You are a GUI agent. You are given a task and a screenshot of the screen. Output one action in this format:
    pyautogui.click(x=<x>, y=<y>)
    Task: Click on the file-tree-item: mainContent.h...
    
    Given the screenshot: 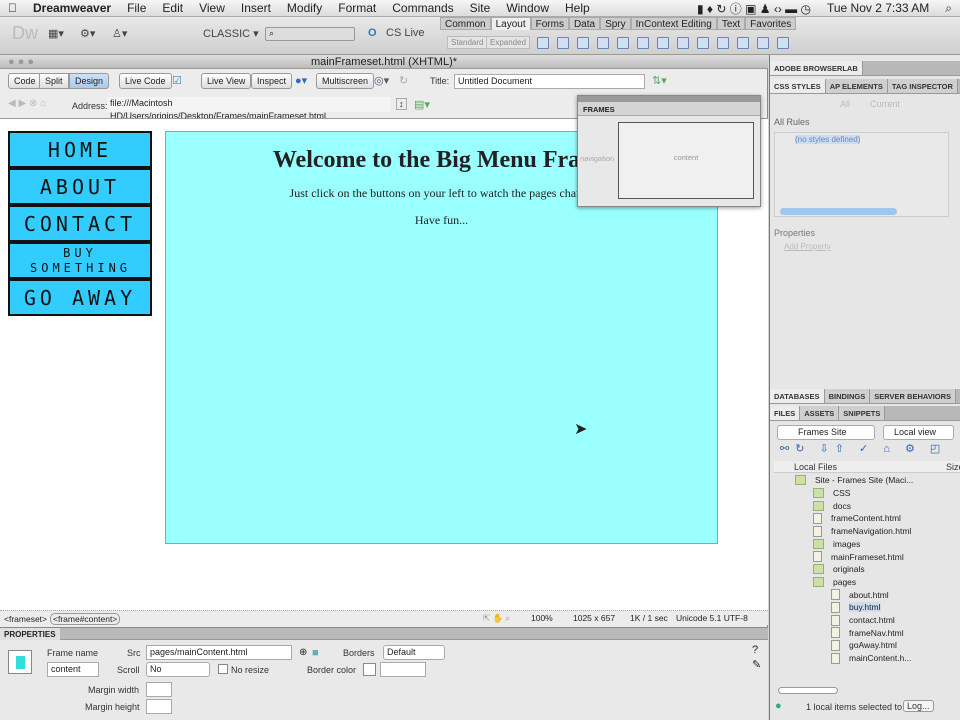 What is the action you would take?
    pyautogui.click(x=871, y=658)
    